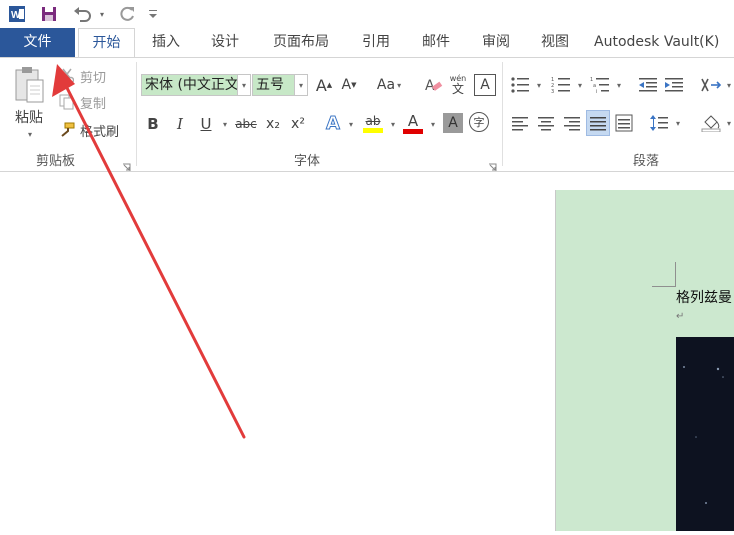 The height and width of the screenshot is (535, 734). I want to click on paste-icon, so click(30, 84).